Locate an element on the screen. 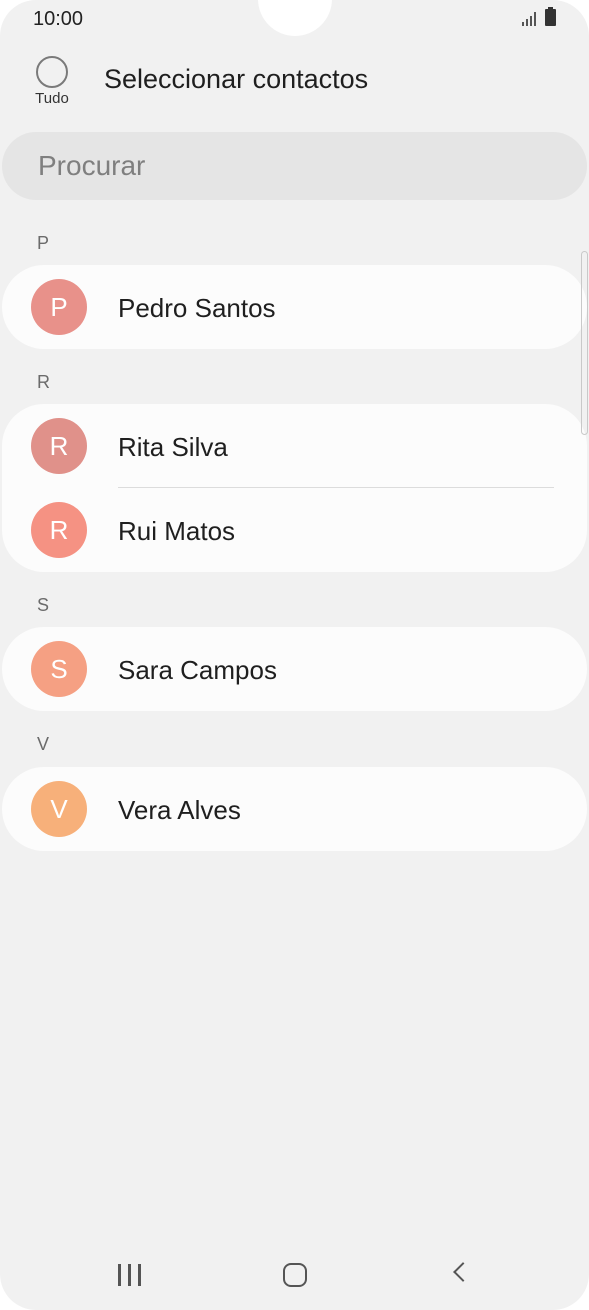  navigation-bar is located at coordinates (294, 1275).